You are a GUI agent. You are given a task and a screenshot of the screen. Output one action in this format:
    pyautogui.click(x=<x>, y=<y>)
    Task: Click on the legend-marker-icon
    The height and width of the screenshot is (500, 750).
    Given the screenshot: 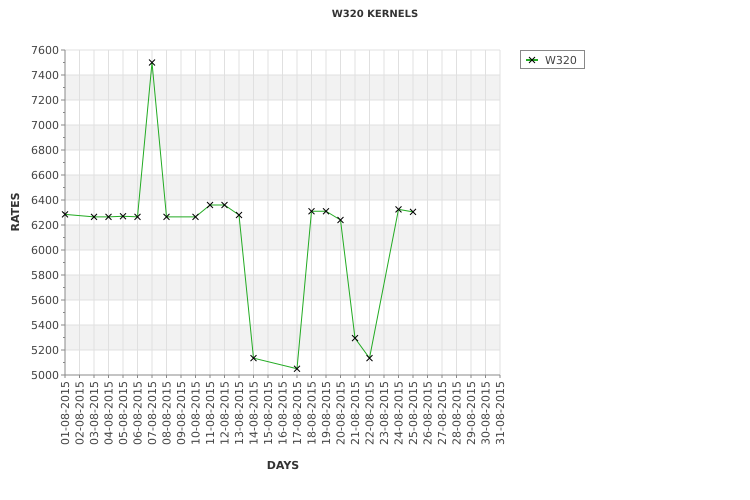 What is the action you would take?
    pyautogui.click(x=532, y=60)
    